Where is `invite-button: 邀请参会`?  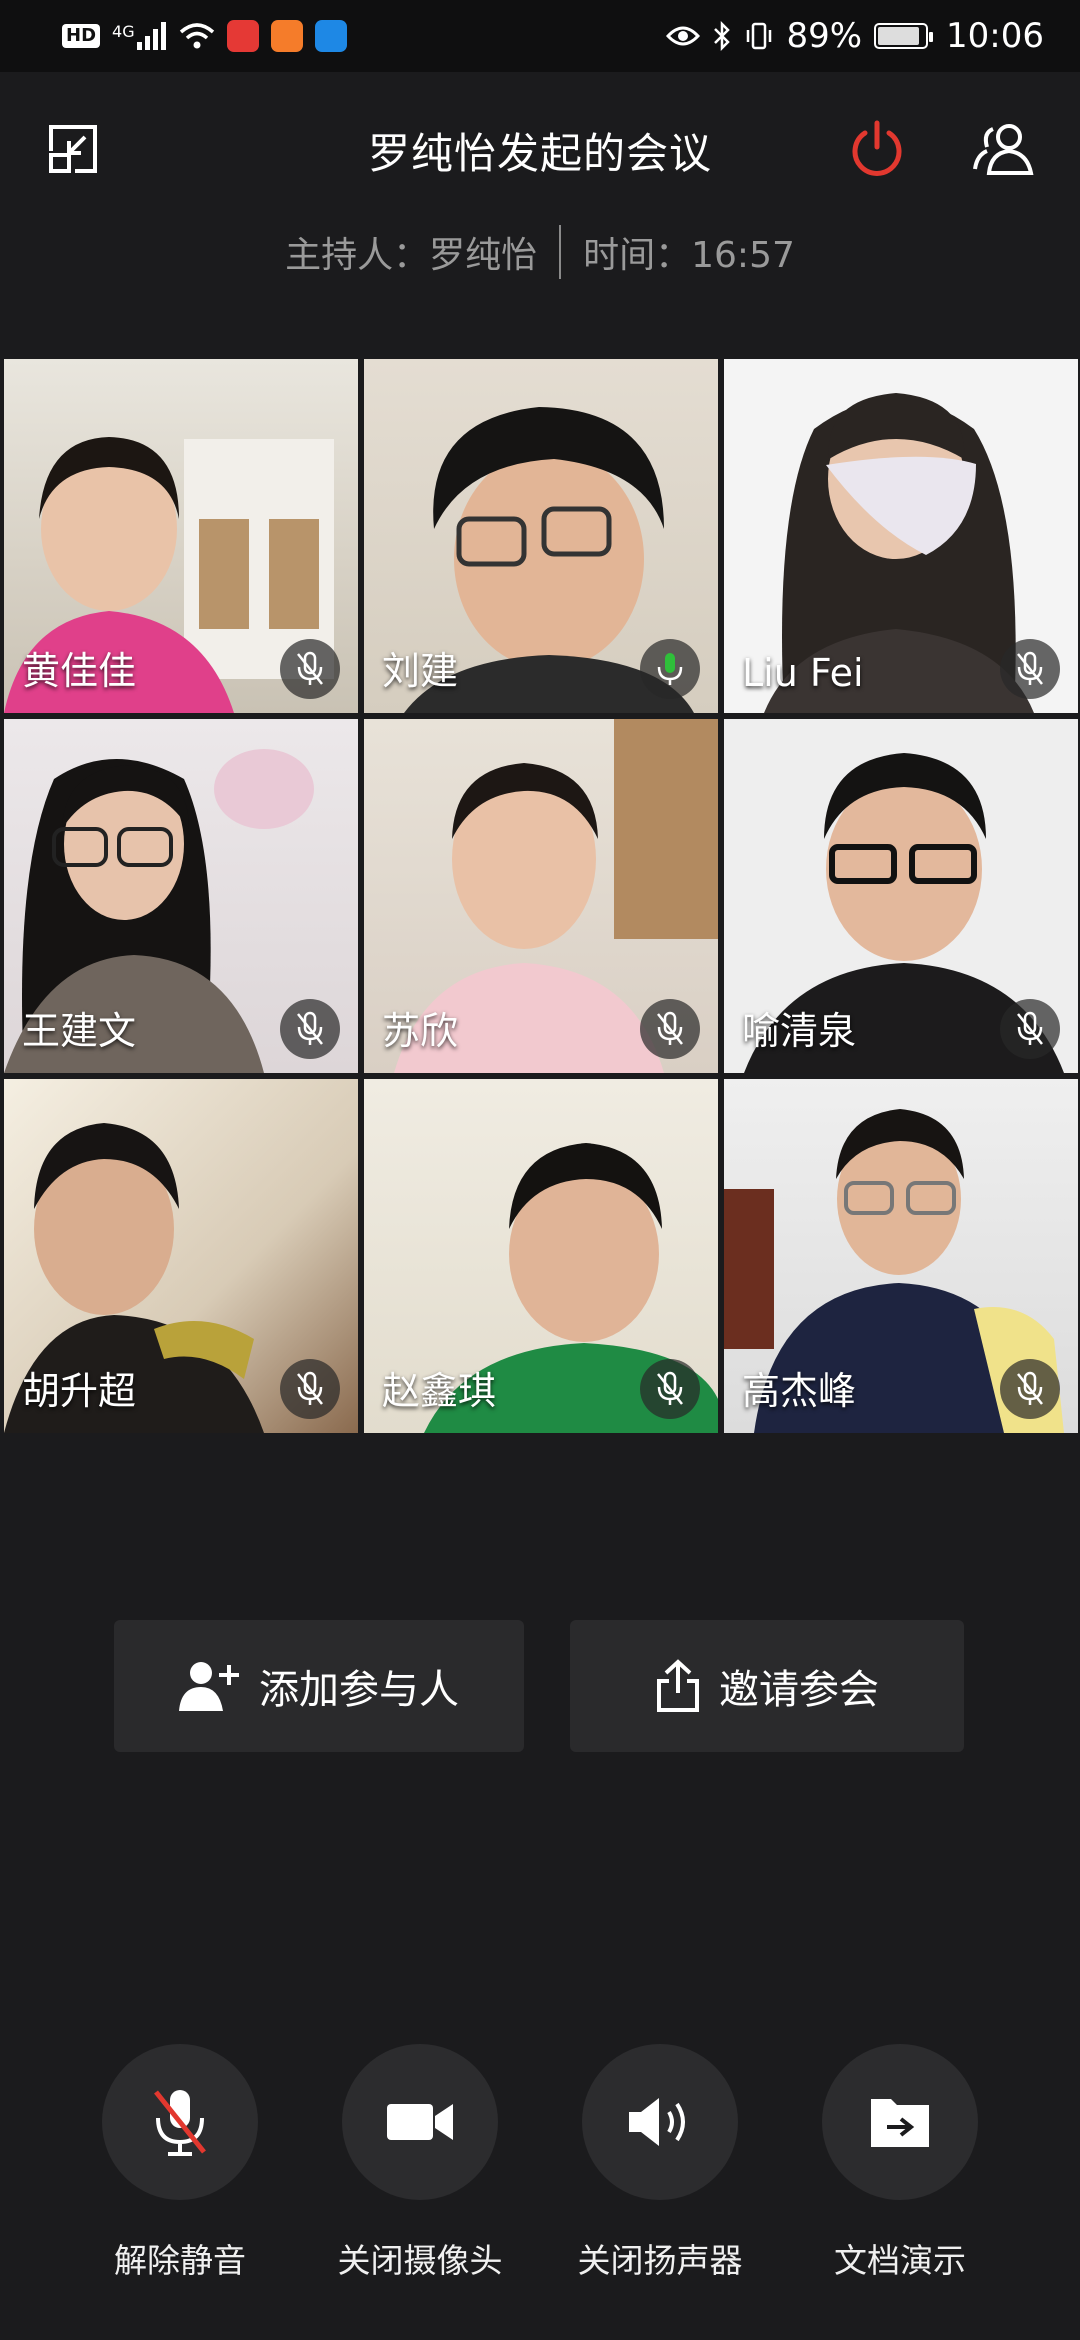
invite-button: 邀请参会 is located at coordinates (767, 1686).